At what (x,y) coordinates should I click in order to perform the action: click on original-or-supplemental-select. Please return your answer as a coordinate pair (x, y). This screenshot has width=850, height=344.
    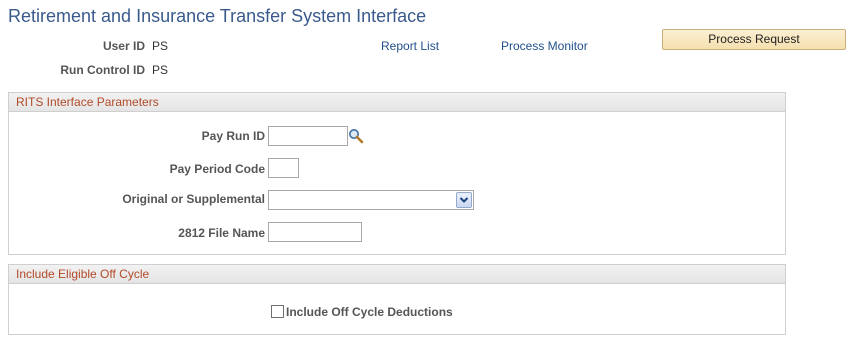
    Looking at the image, I should click on (371, 200).